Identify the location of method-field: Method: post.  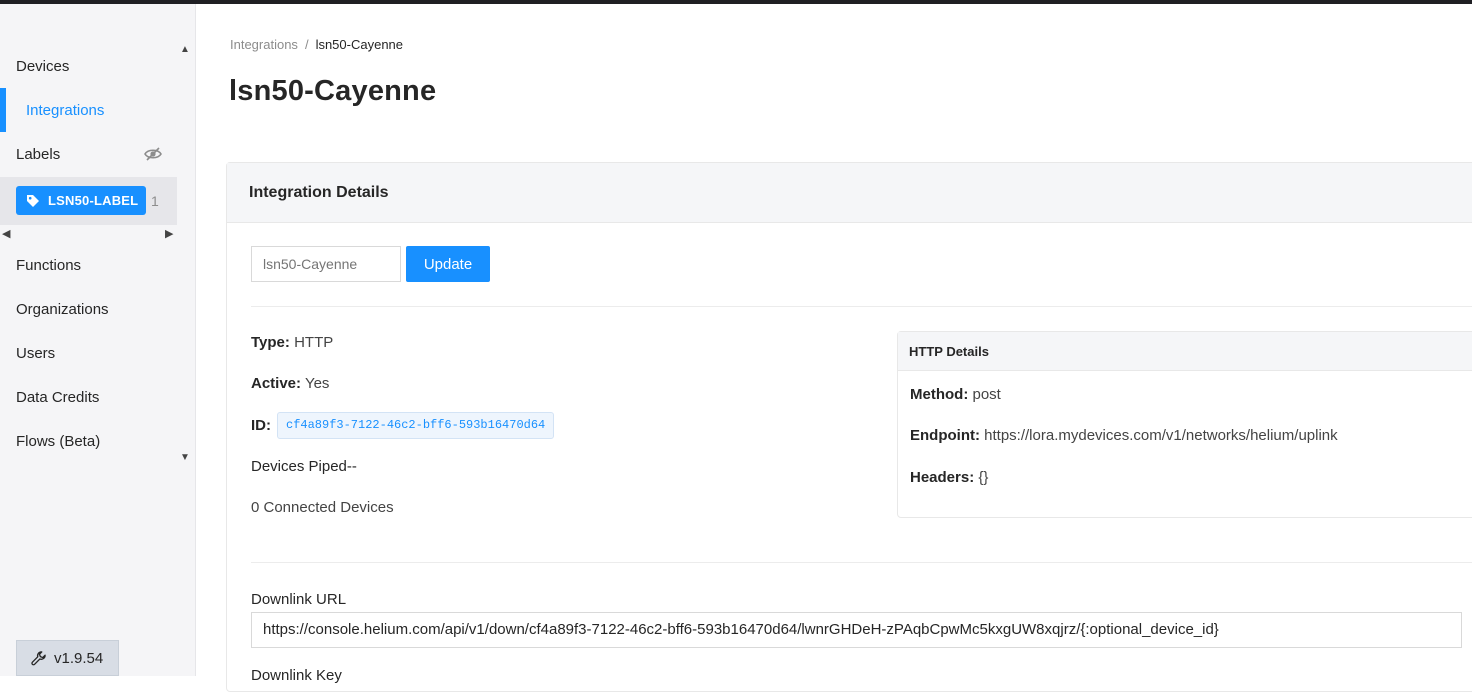
(955, 394).